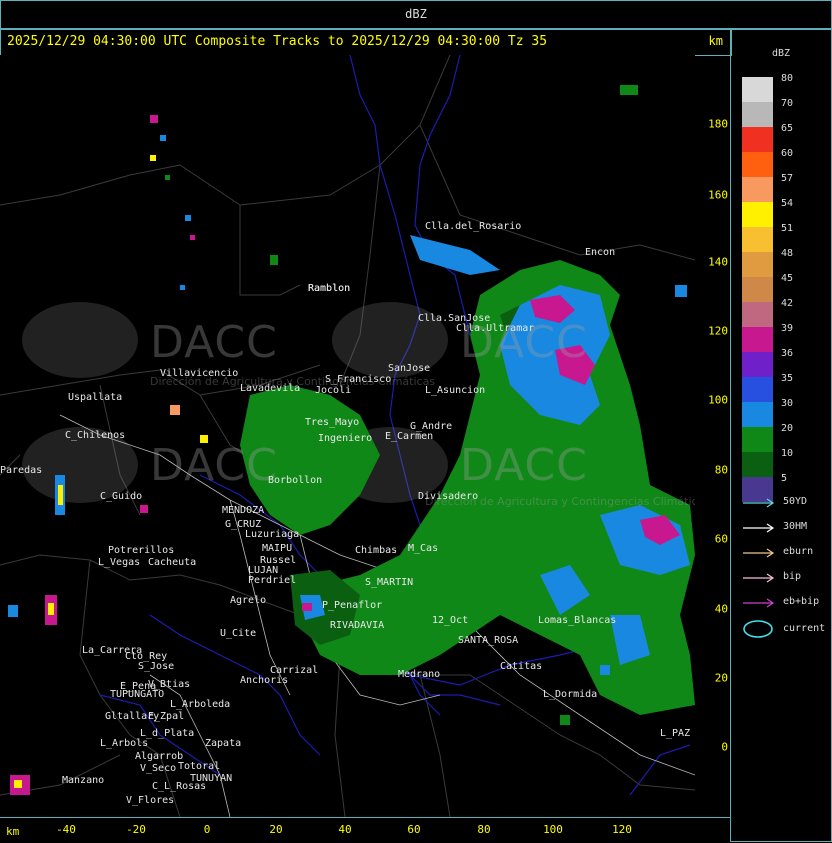 The width and height of the screenshot is (832, 843). What do you see at coordinates (798, 551) in the screenshot?
I see `track-label: eburn` at bounding box center [798, 551].